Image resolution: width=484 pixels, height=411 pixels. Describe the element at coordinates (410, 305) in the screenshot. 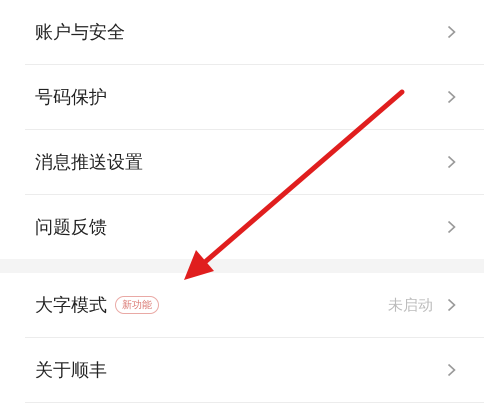

I see `row-value: 未启动` at that location.